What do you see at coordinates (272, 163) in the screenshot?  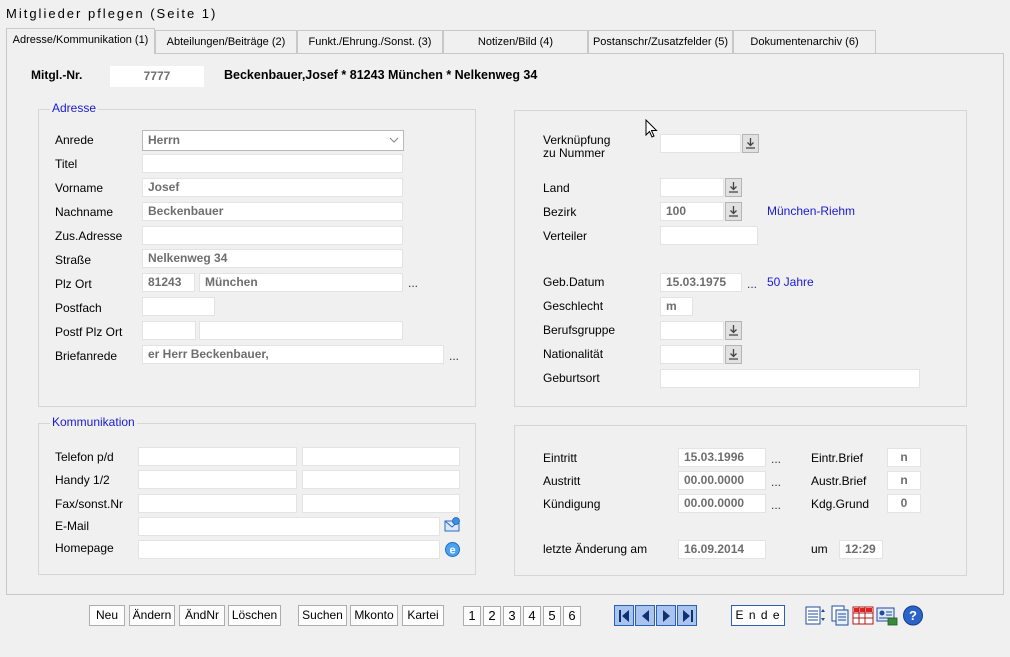 I see `titel-field` at bounding box center [272, 163].